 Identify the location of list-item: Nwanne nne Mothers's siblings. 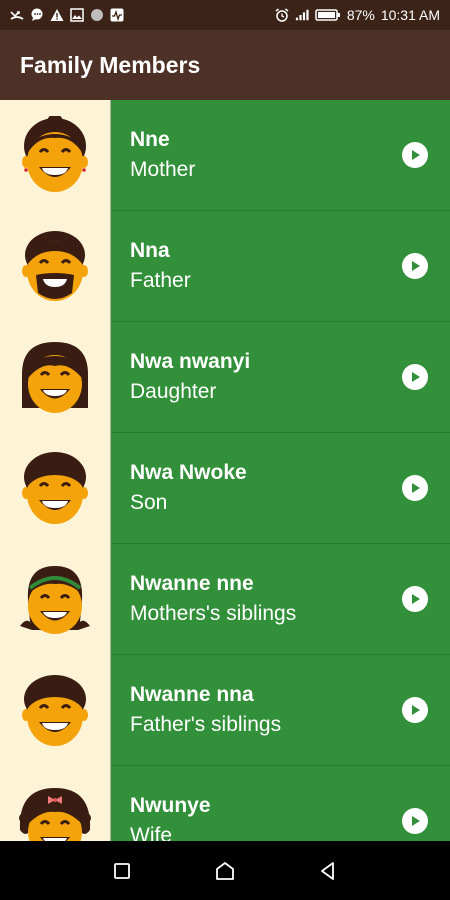
(225, 599).